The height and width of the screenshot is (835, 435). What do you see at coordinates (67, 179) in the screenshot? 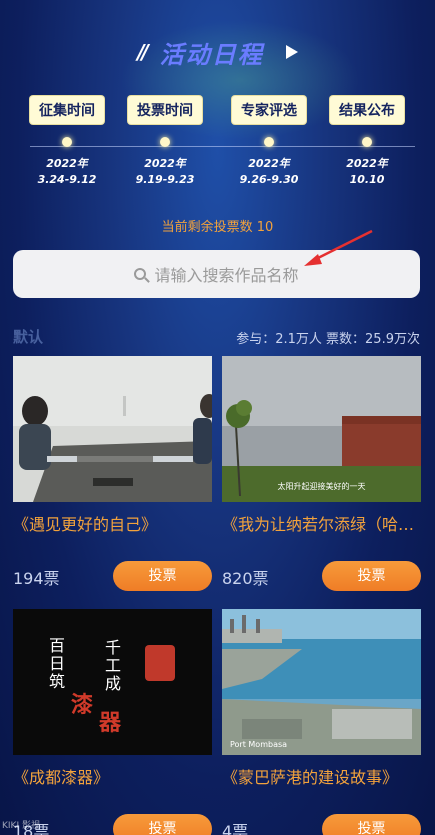
I see `stage-range: 3.24-9.12` at bounding box center [67, 179].